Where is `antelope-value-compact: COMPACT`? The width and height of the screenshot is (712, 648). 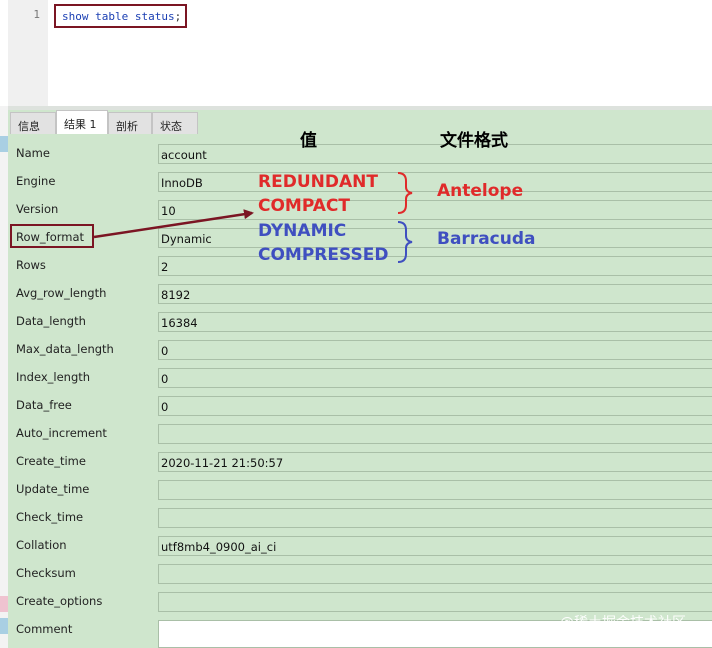 antelope-value-compact: COMPACT is located at coordinates (304, 206).